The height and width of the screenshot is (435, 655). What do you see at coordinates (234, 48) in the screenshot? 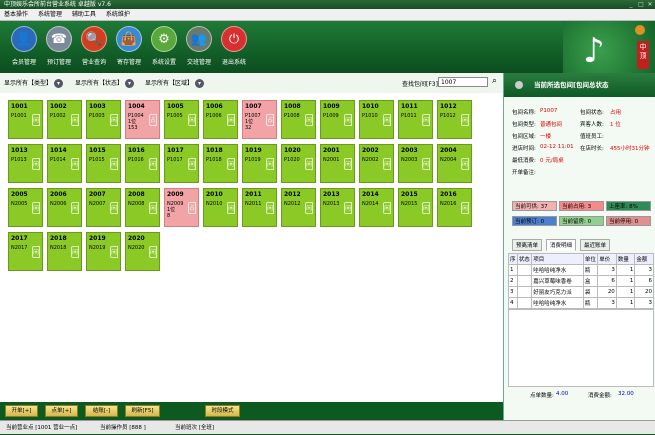
I see `exit-button: ⏻ 退出系统` at bounding box center [234, 48].